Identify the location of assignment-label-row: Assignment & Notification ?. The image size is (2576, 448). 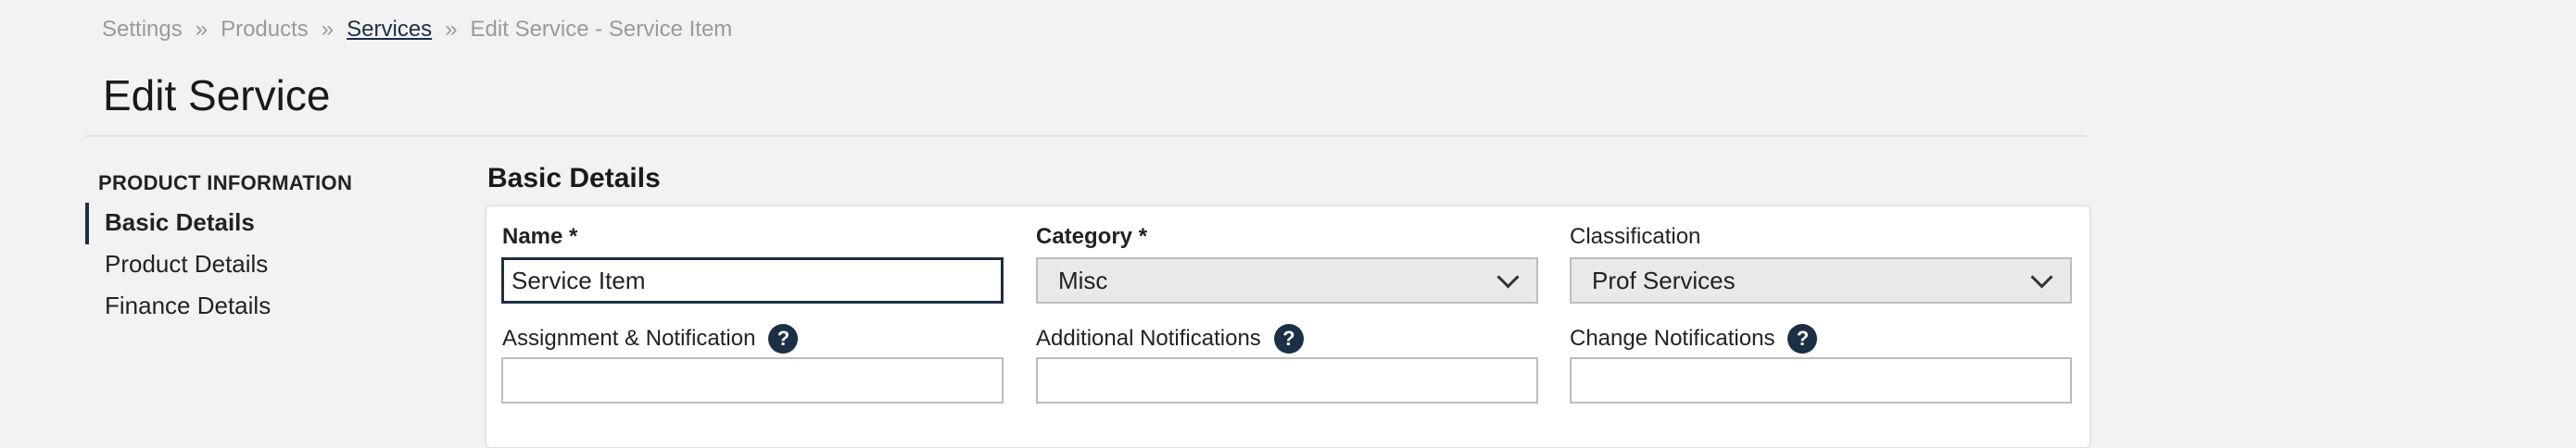
(650, 339).